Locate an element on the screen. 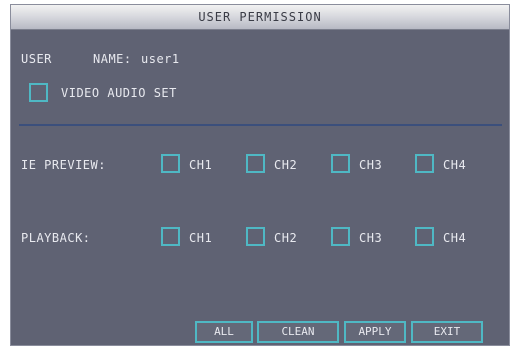  apply-button: APPLY is located at coordinates (375, 332).